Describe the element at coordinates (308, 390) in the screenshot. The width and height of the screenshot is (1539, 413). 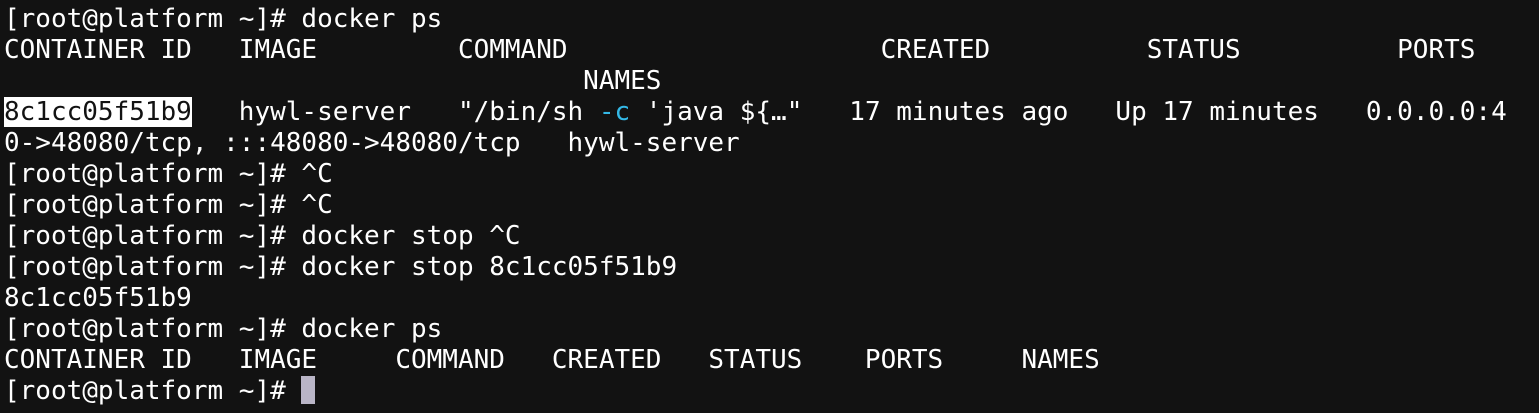
I see `text-cursor` at that location.